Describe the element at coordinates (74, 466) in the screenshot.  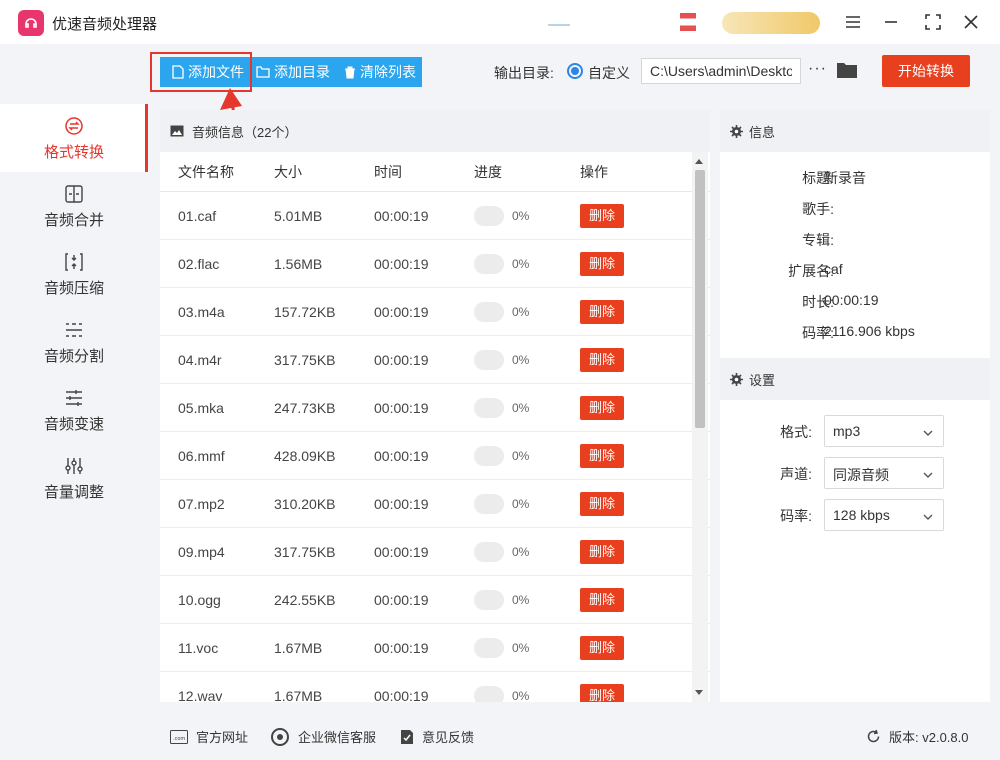
I see `volume-icon` at that location.